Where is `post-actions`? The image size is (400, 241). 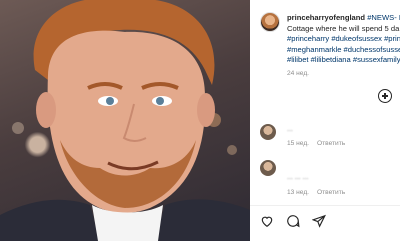 post-actions is located at coordinates (293, 221).